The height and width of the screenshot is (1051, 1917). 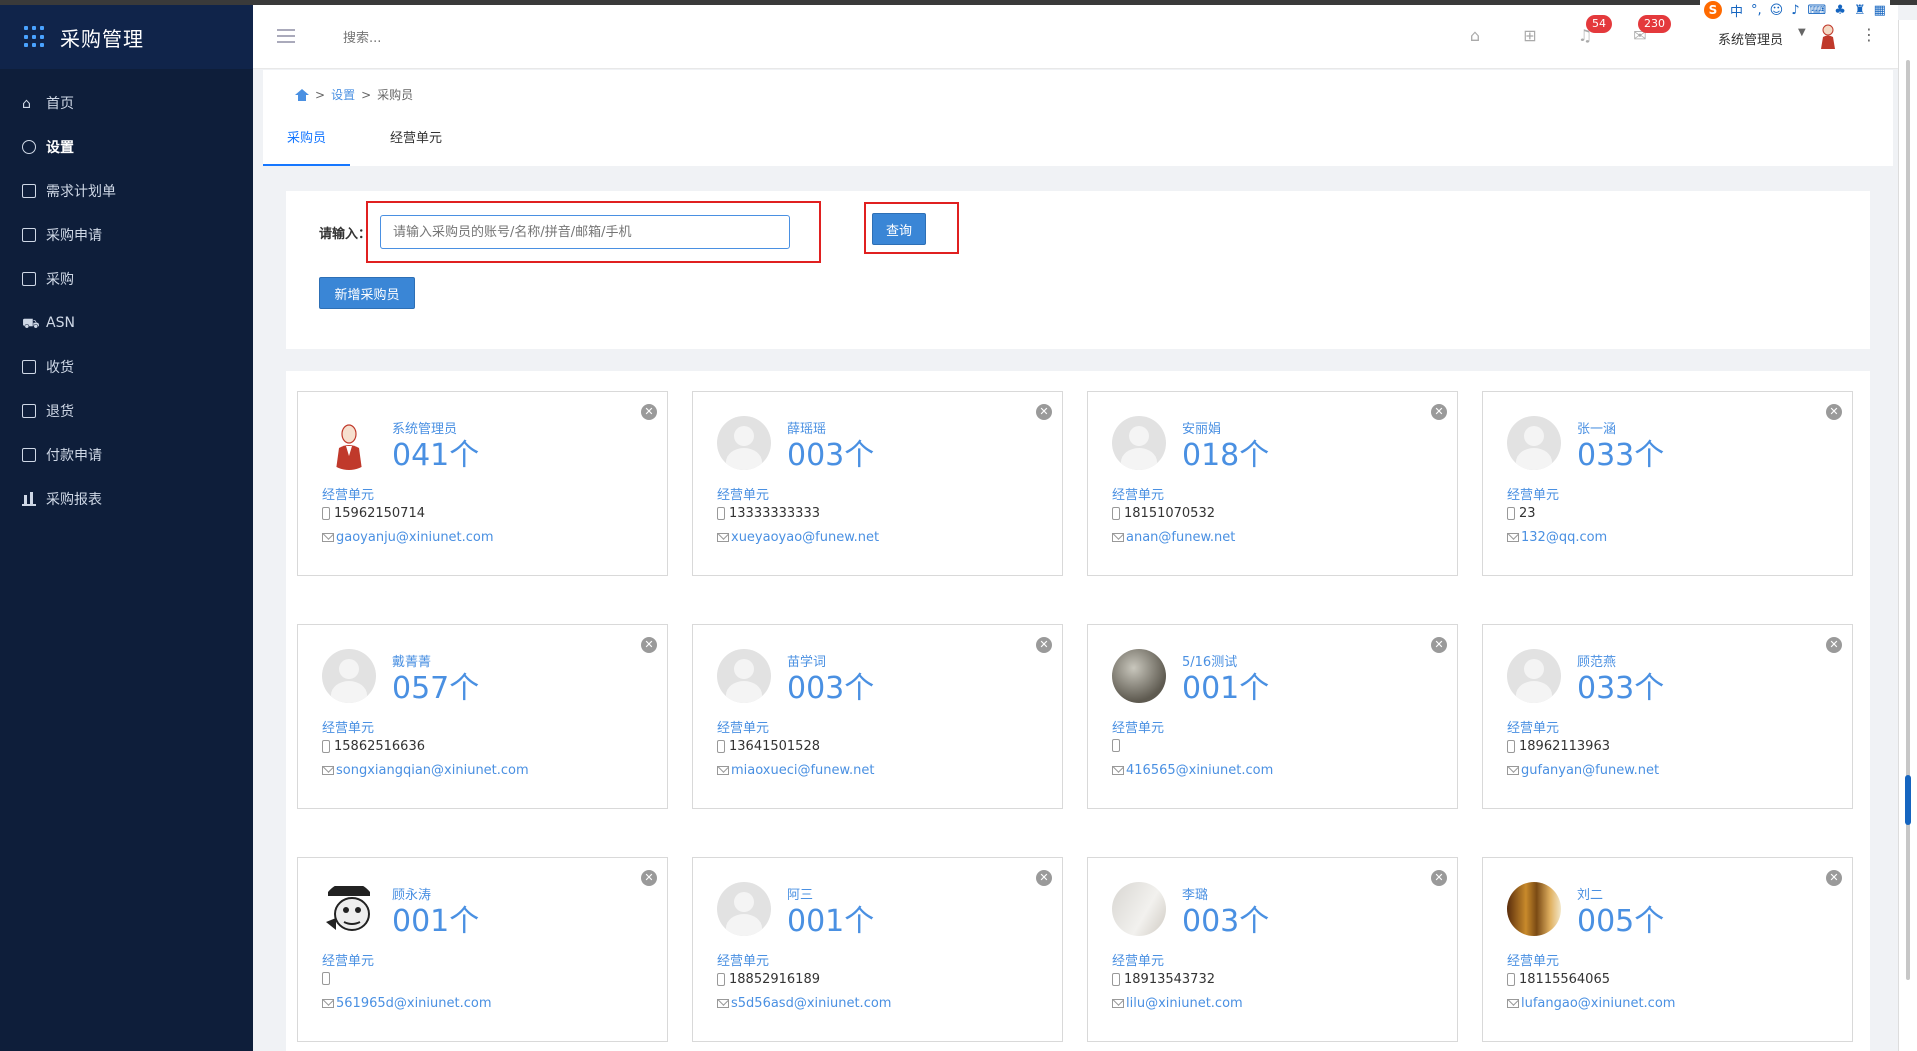 I want to click on emoji-icon: ☺, so click(x=1777, y=10).